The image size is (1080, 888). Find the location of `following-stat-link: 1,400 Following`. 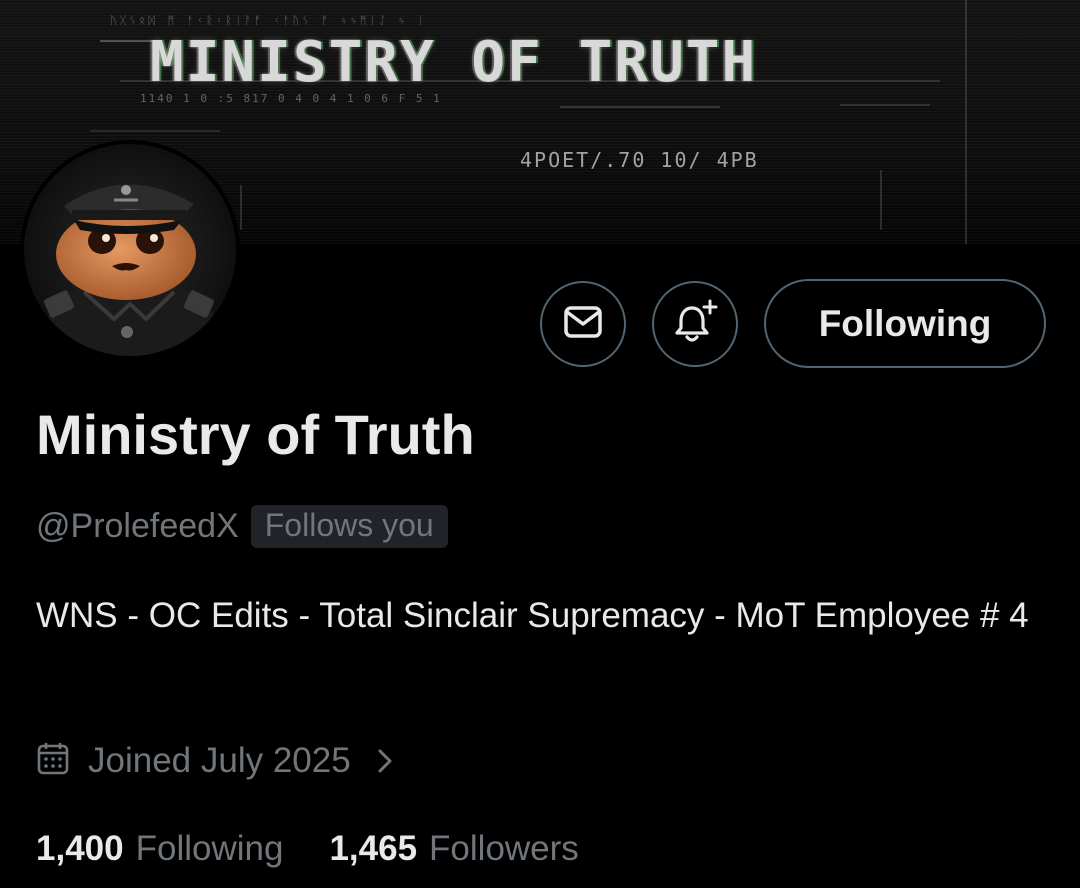

following-stat-link: 1,400 Following is located at coordinates (159, 849).